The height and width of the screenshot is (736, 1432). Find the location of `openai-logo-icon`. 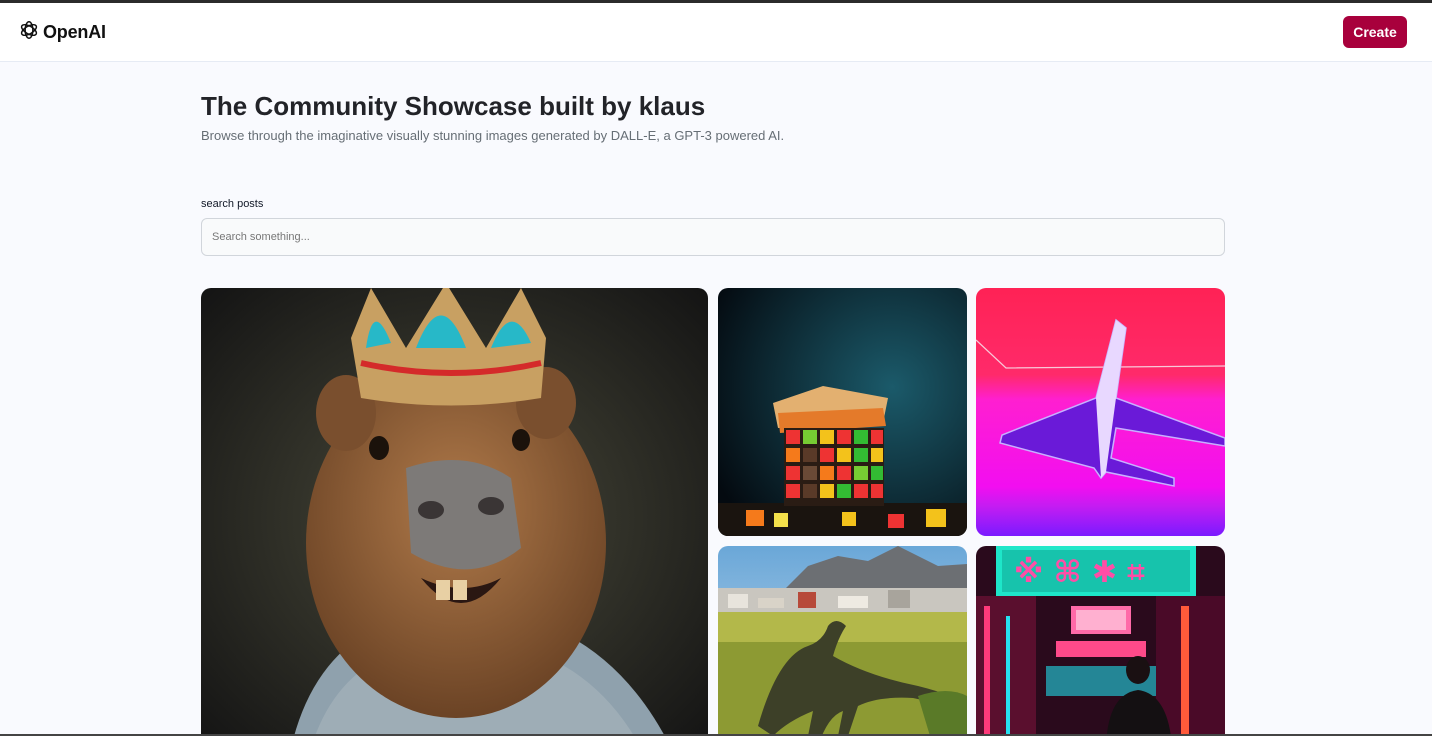

openai-logo-icon is located at coordinates (29, 32).